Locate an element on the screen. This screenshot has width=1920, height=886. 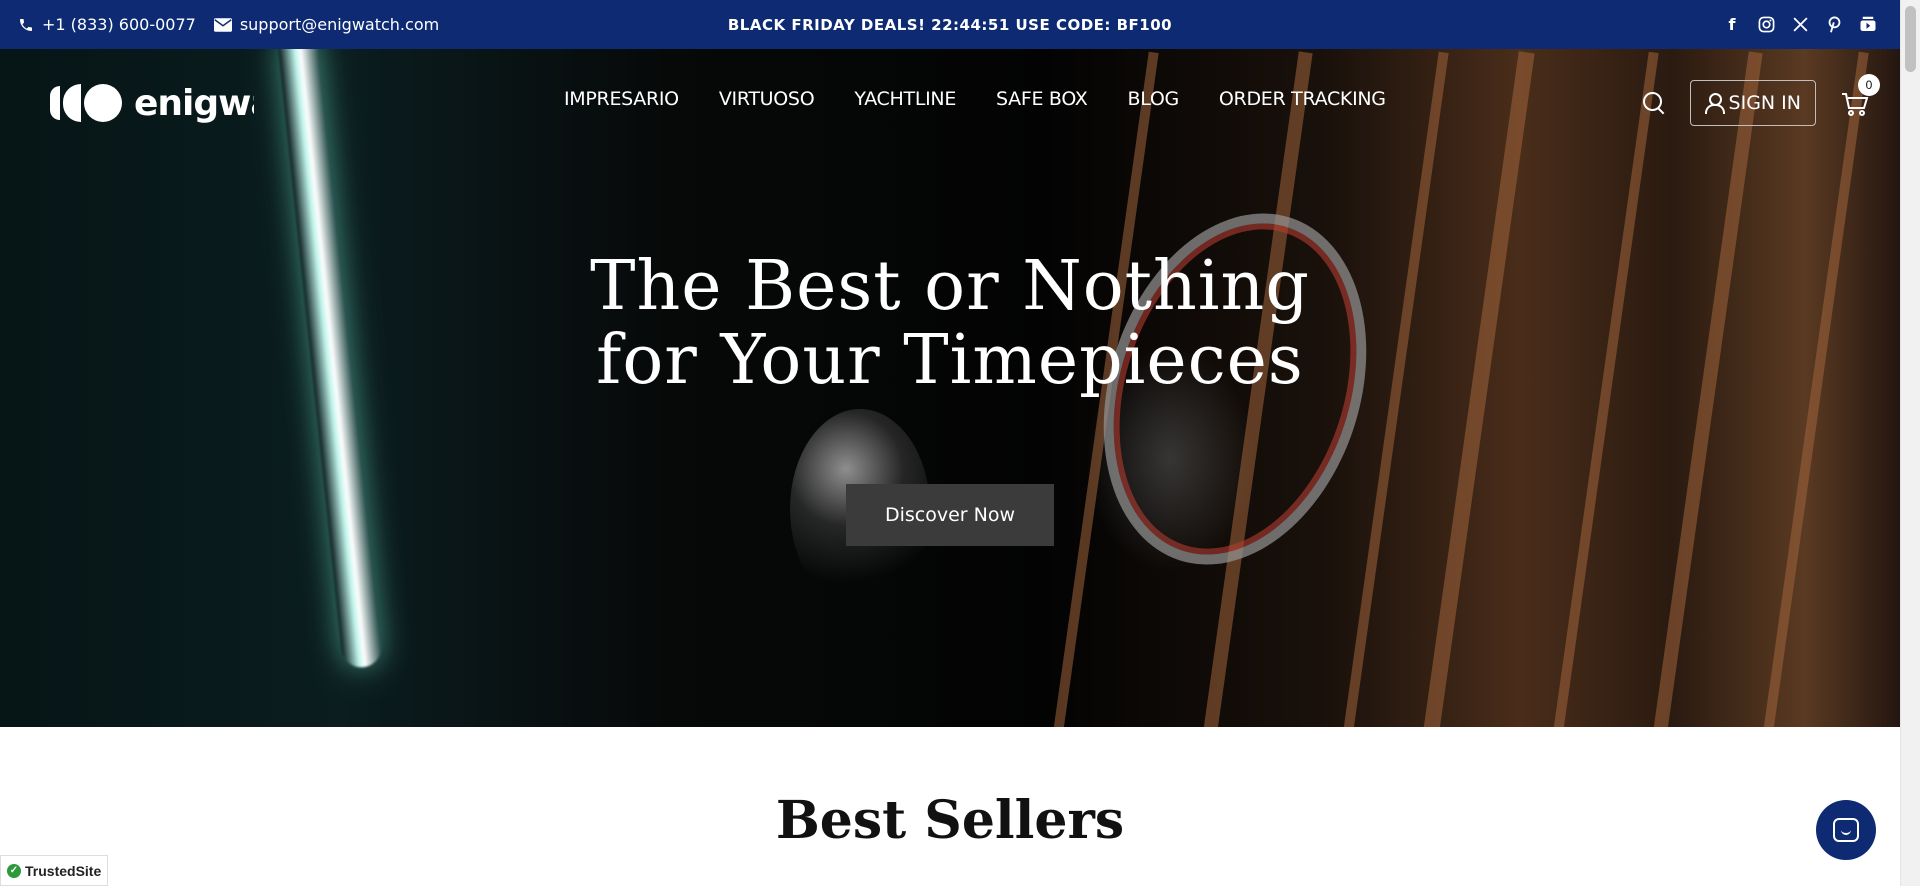
hero-title-line-2: for Your Timepieces is located at coordinates (950, 360).